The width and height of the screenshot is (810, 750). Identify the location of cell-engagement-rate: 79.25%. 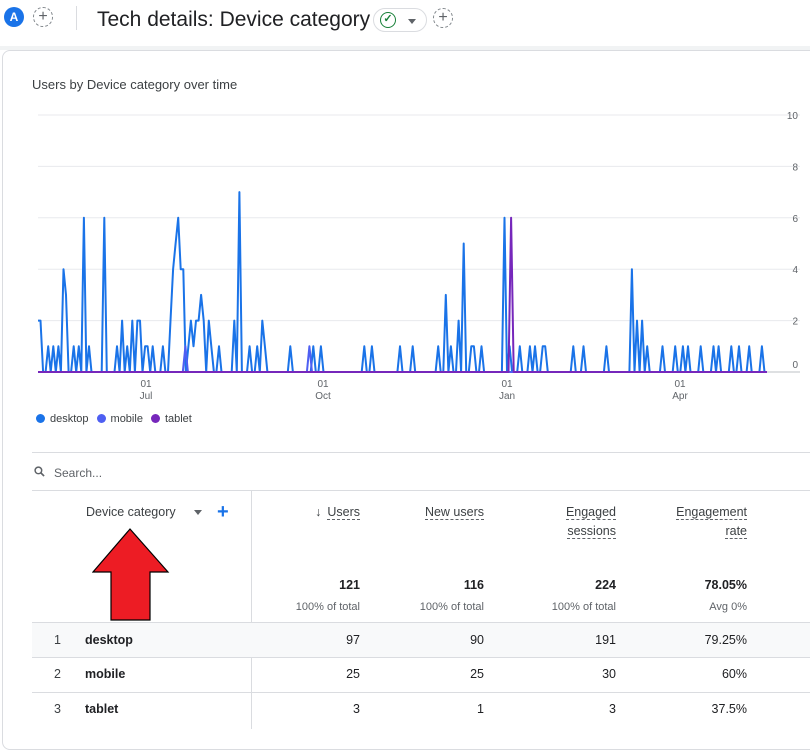
(725, 640).